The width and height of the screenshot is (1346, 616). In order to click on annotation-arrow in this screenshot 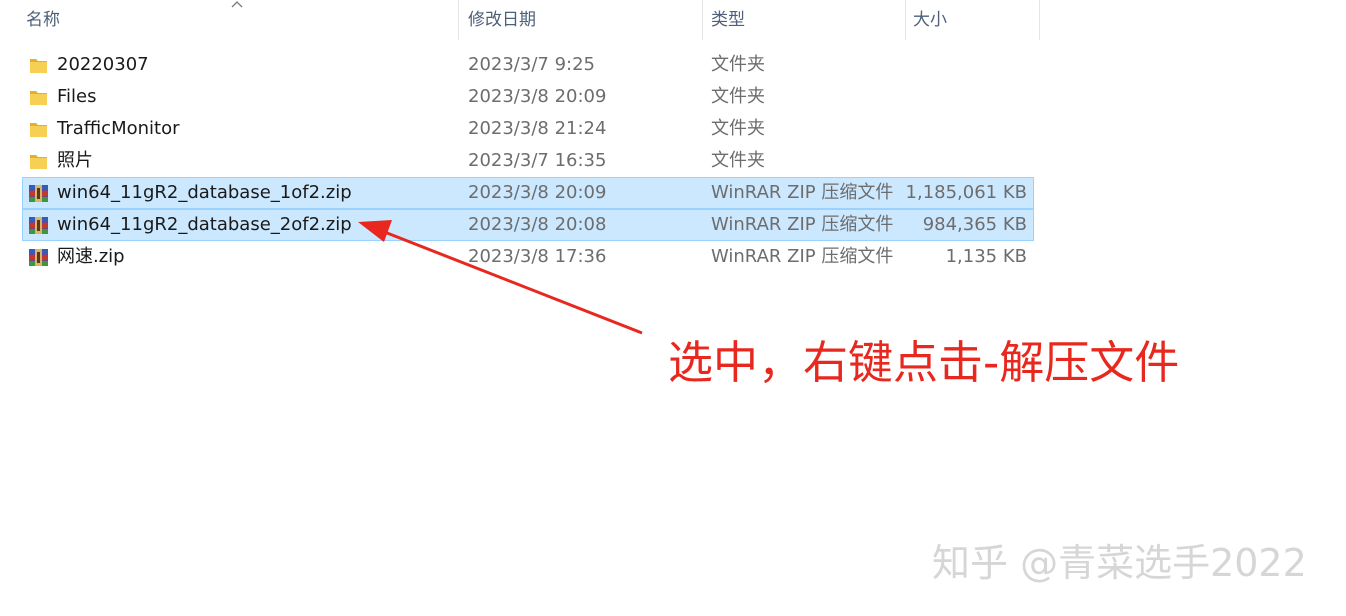, I will do `click(500, 277)`.